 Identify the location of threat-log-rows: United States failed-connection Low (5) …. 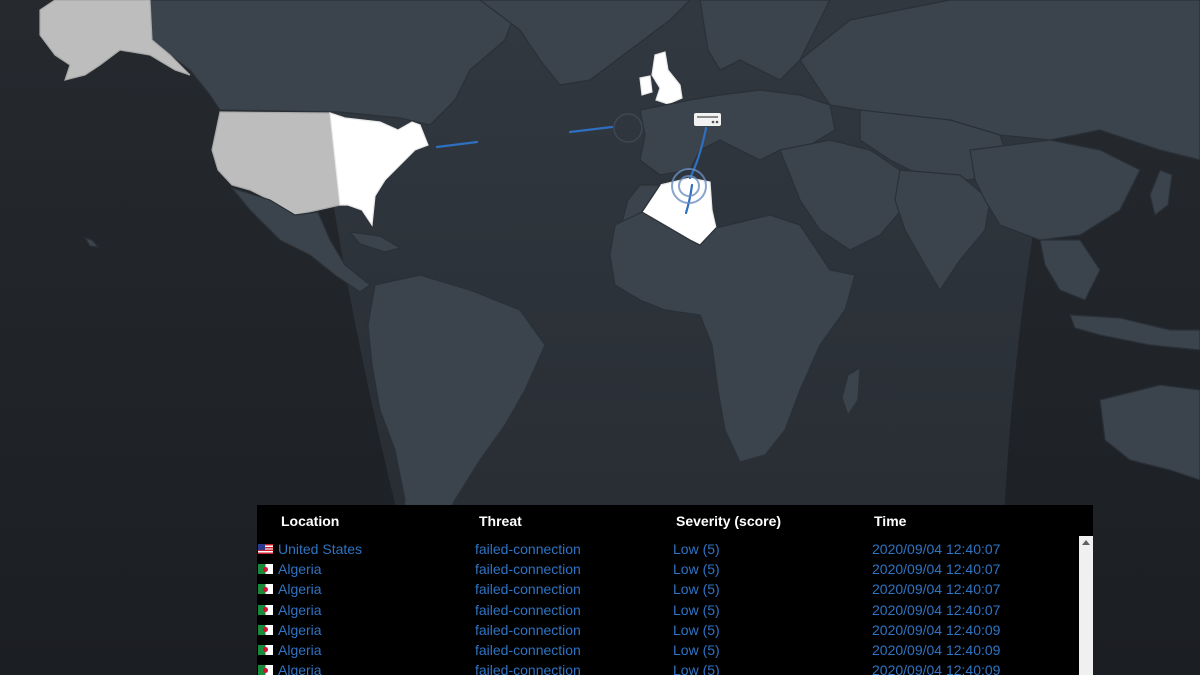
(668, 606).